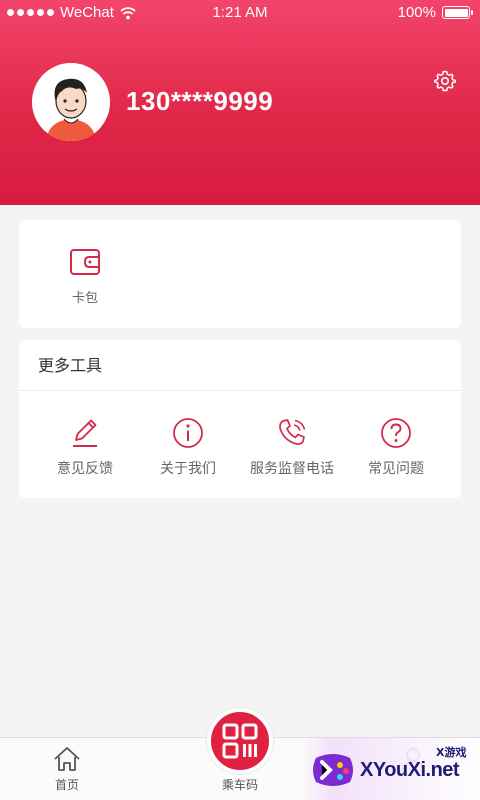 The image size is (480, 800). I want to click on info-icon, so click(188, 433).